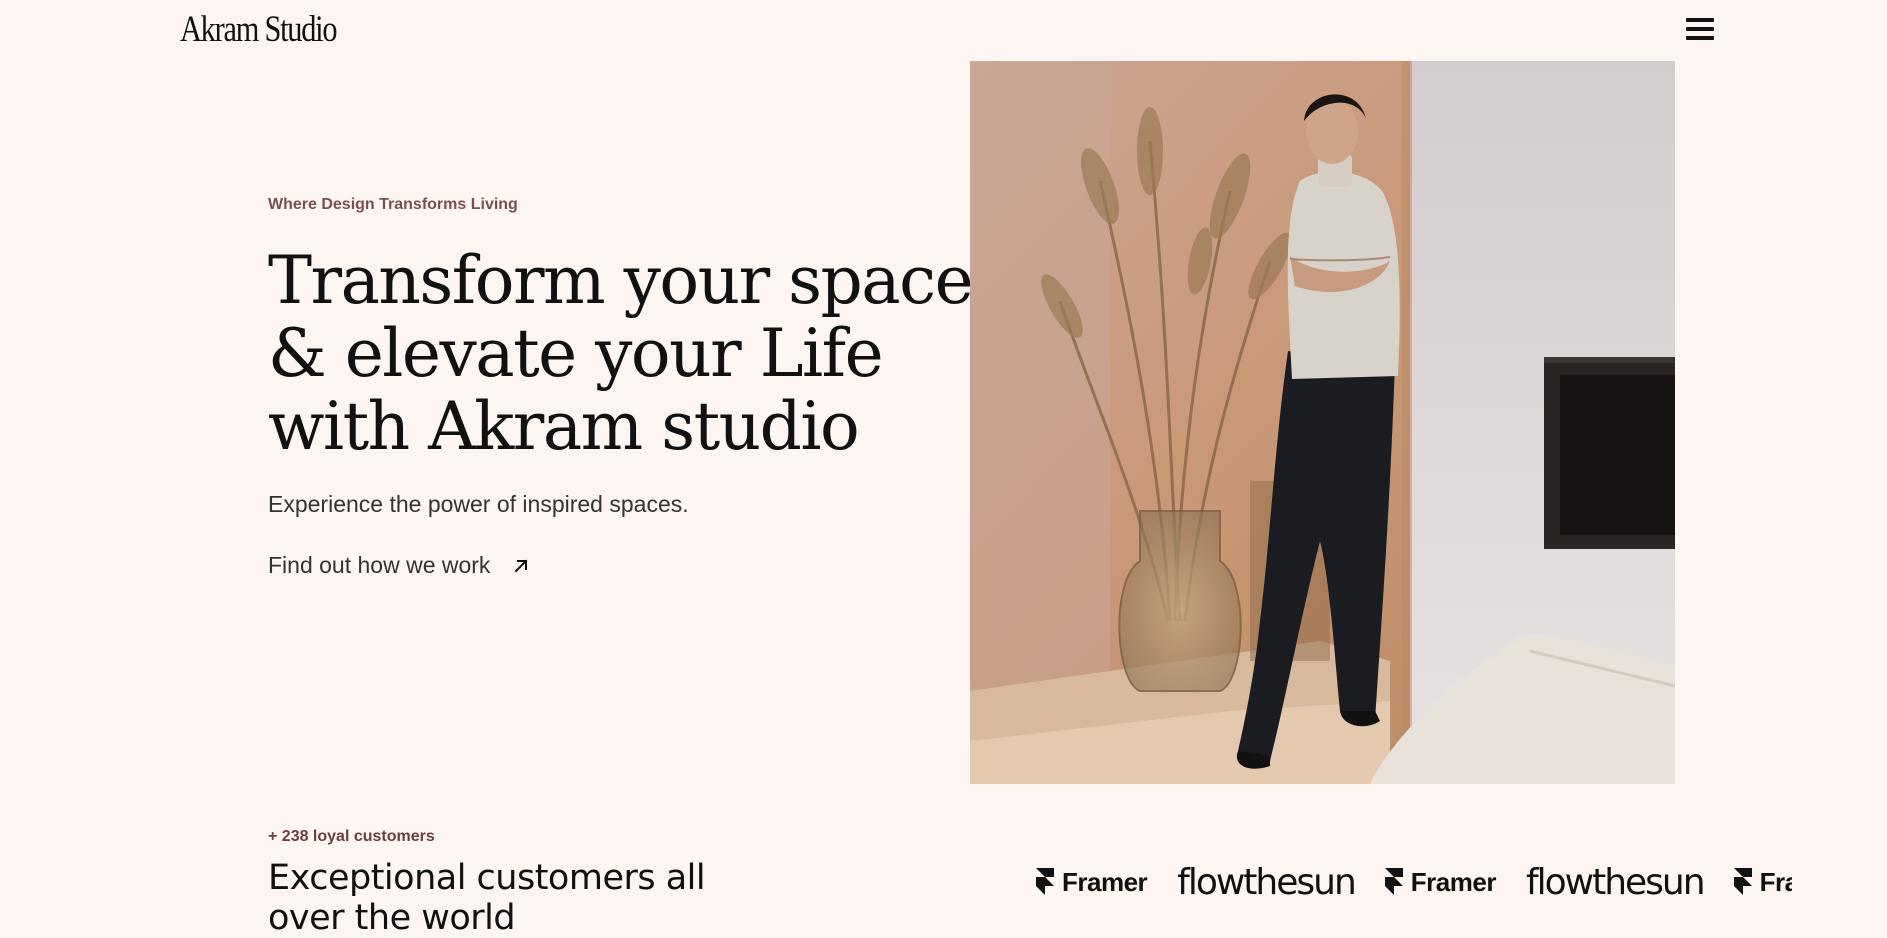 The image size is (1887, 938). Describe the element at coordinates (576, 353) in the screenshot. I see `hero-title-line: & elevate your Life` at that location.